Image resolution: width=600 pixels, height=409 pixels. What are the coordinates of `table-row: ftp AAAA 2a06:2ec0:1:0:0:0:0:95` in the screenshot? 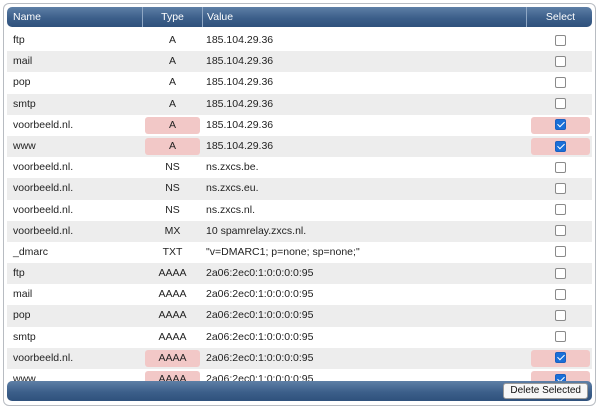 It's located at (299, 274).